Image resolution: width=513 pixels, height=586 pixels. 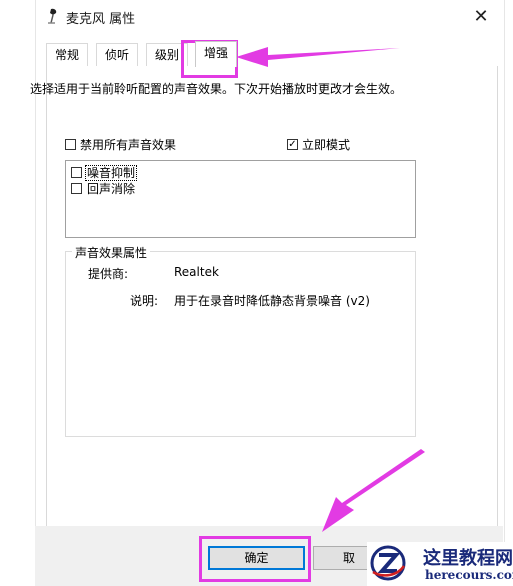 I want to click on description-value: 用于在录音时降低静态背景噪音 (v2), so click(x=272, y=301).